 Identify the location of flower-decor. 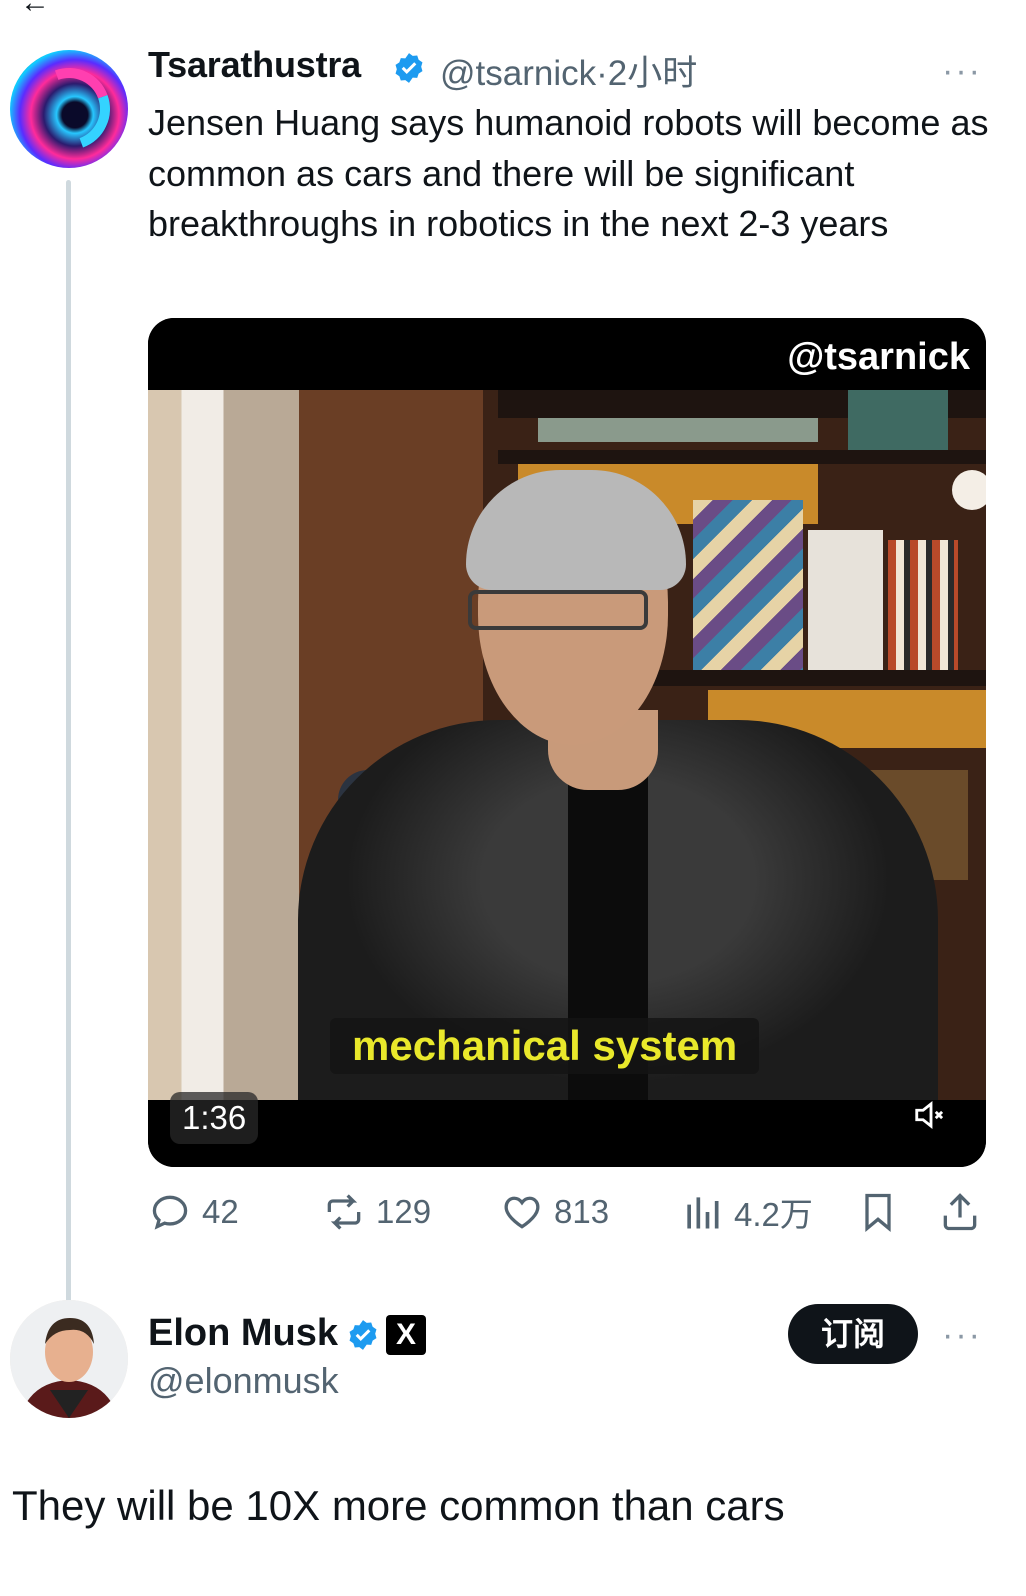
(969, 490).